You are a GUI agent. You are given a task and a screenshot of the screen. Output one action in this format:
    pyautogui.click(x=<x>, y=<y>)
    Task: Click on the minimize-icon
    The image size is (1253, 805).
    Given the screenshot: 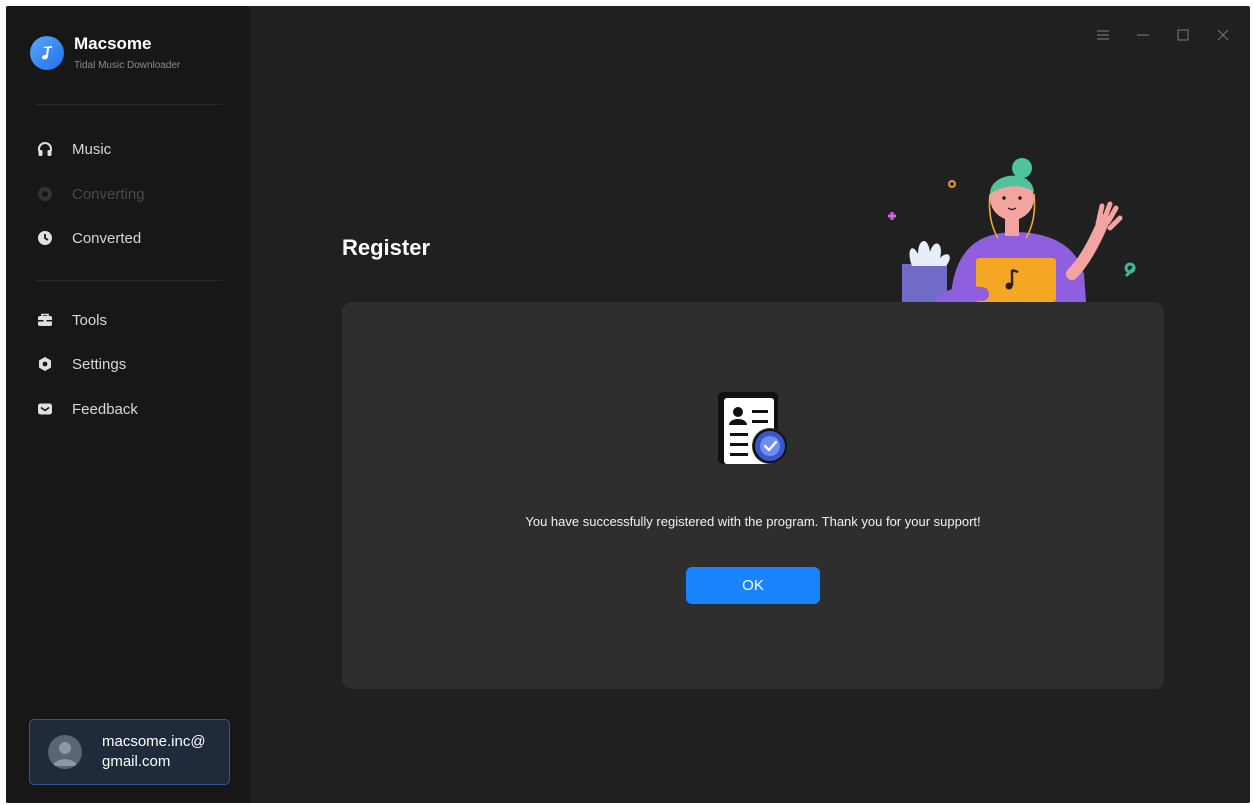 What is the action you would take?
    pyautogui.click(x=1143, y=35)
    